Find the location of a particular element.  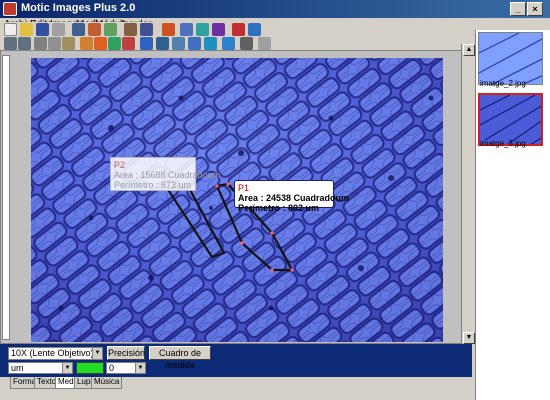

p1-area: Area : 24538 Cuadradoum is located at coordinates (294, 198).